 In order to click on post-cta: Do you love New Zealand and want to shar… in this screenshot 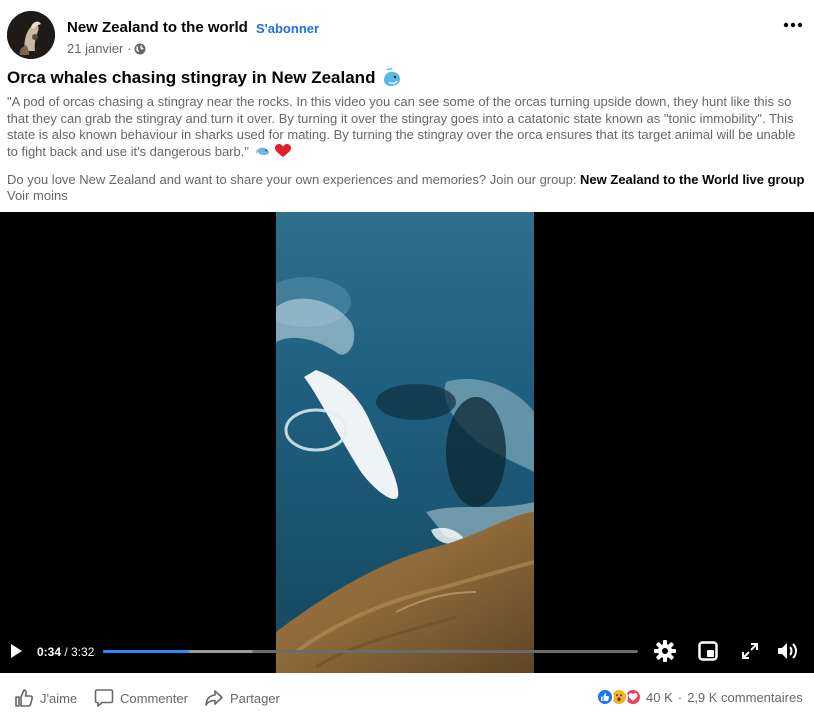, I will do `click(407, 180)`.